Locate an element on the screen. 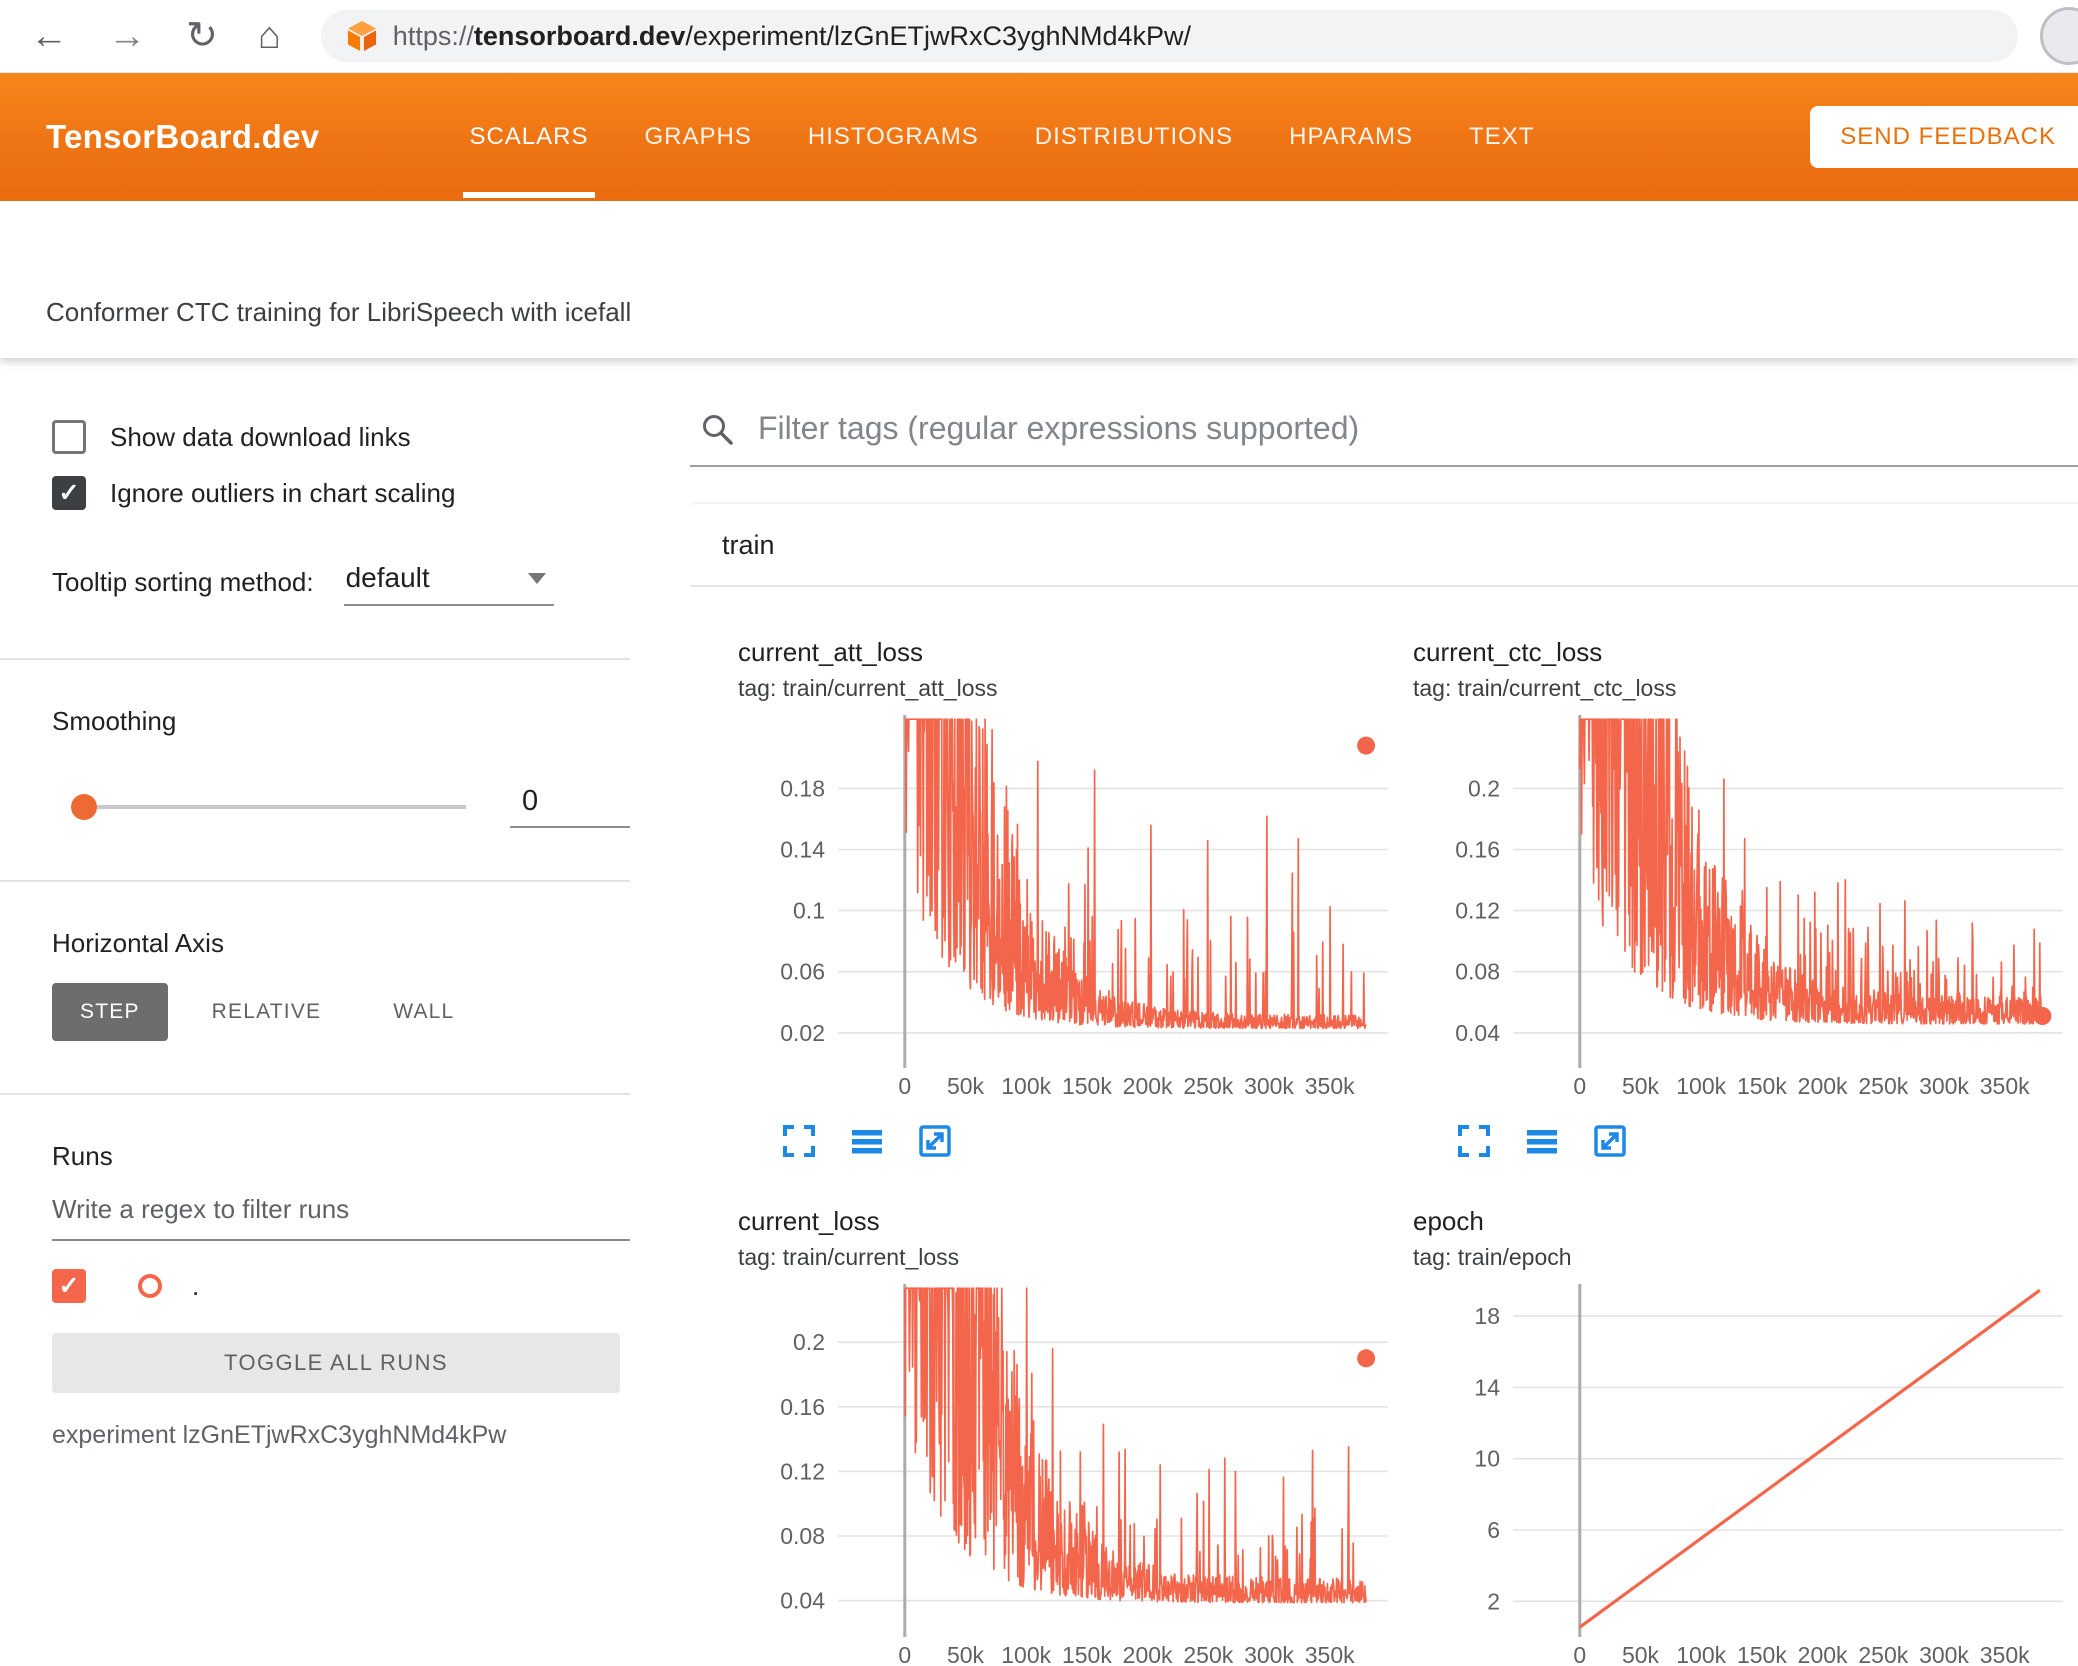  svg-text: 0.12 is located at coordinates (1477, 911).